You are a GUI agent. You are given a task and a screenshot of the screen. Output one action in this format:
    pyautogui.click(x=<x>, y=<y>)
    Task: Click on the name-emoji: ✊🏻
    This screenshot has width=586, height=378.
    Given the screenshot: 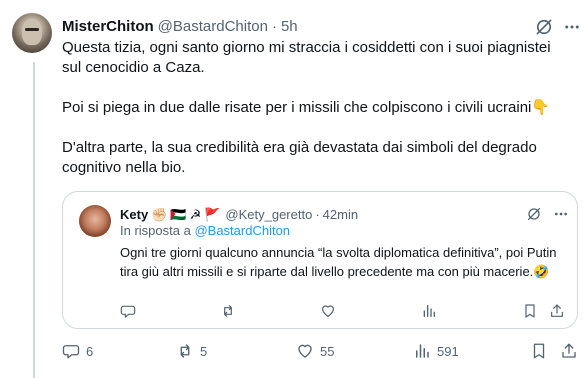 What is the action you would take?
    pyautogui.click(x=159, y=214)
    